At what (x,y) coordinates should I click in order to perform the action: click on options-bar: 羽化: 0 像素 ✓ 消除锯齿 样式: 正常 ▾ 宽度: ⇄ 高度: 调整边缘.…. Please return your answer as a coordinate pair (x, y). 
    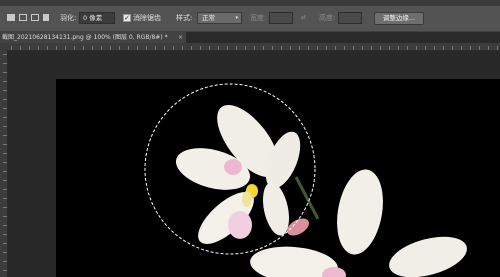
    Looking at the image, I should click on (250, 19).